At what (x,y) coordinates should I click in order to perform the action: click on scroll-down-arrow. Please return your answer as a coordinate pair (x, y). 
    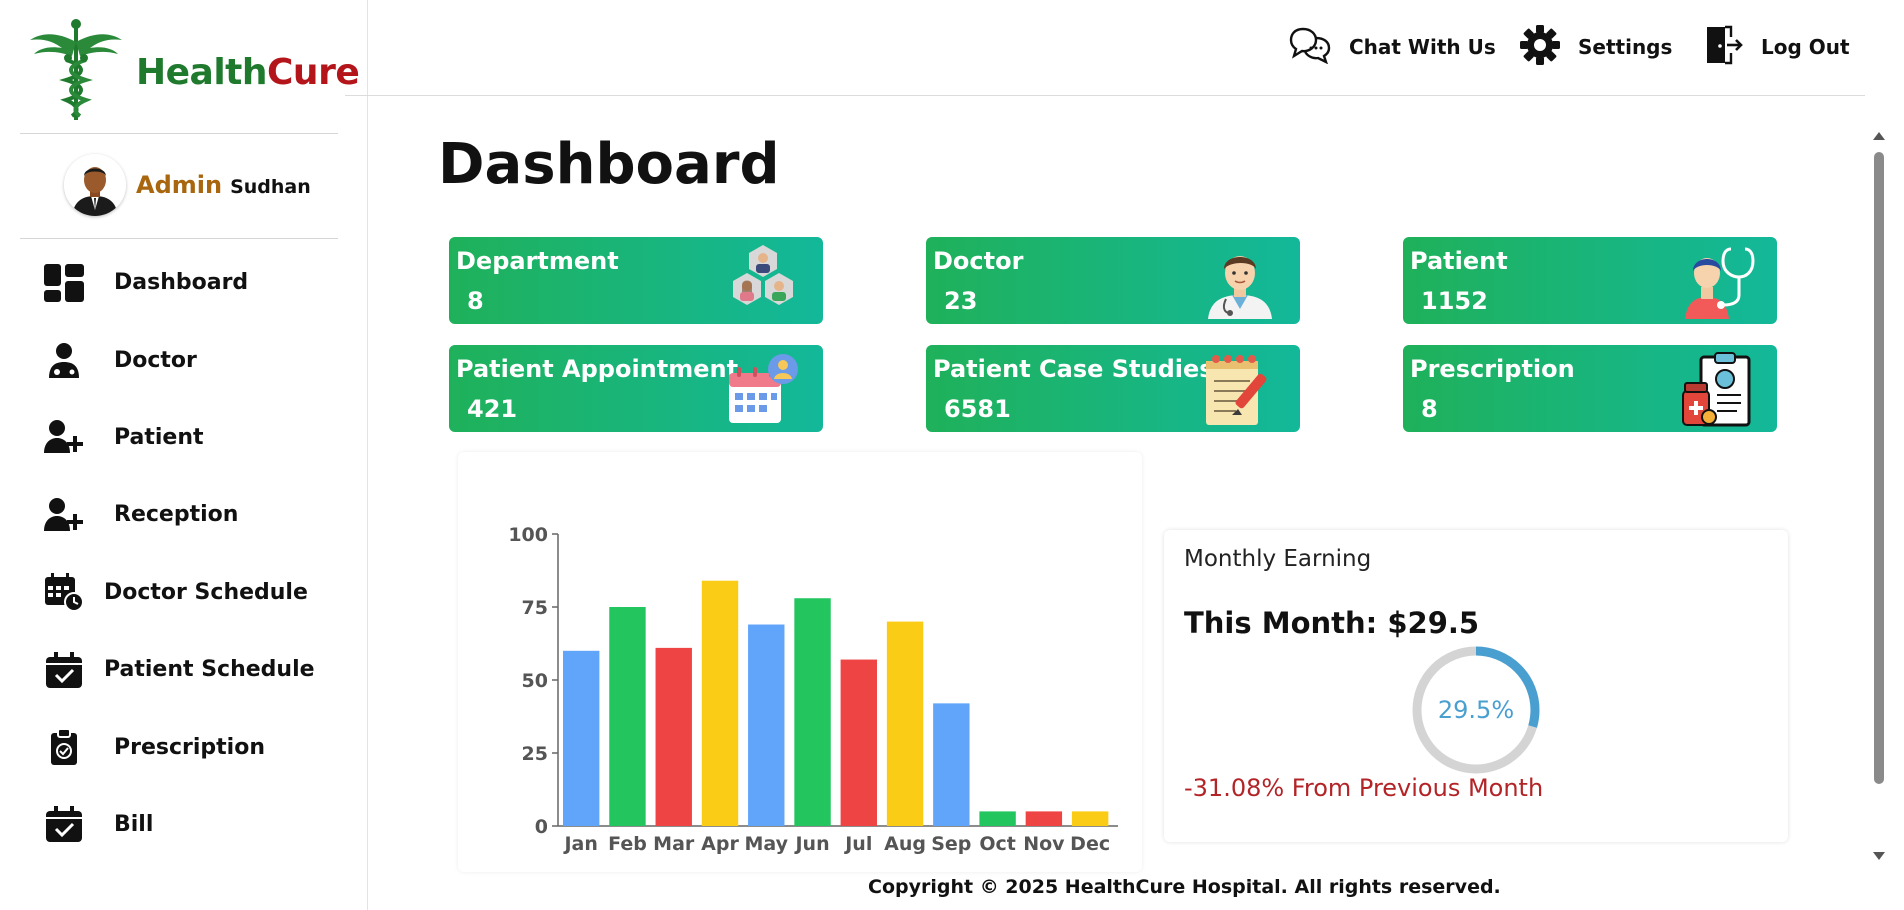
    Looking at the image, I should click on (1879, 856).